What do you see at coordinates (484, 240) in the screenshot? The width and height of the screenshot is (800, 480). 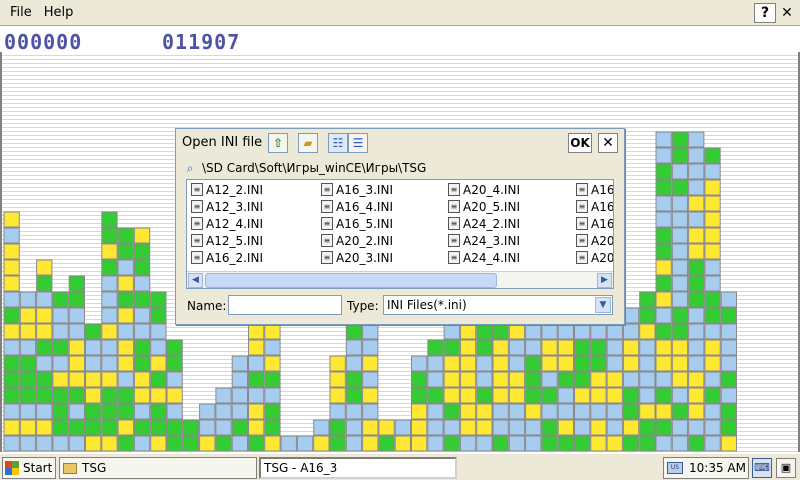 I see `file-list-item: ≡ A24_3.INI` at bounding box center [484, 240].